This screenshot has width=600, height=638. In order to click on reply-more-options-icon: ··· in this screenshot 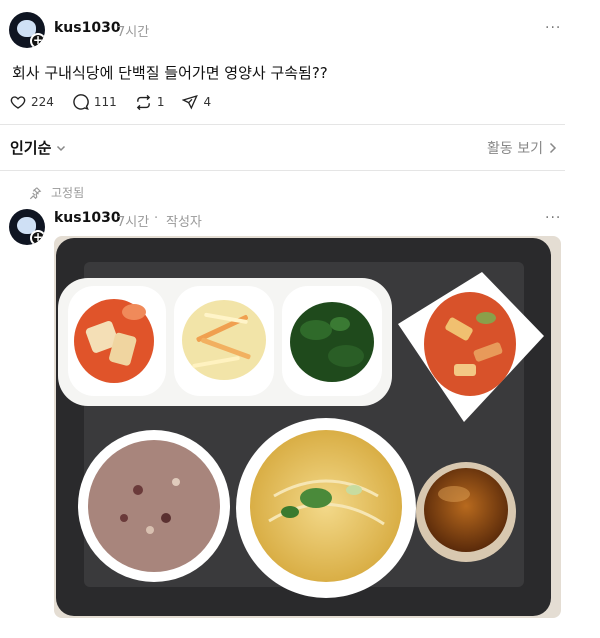, I will do `click(553, 218)`.